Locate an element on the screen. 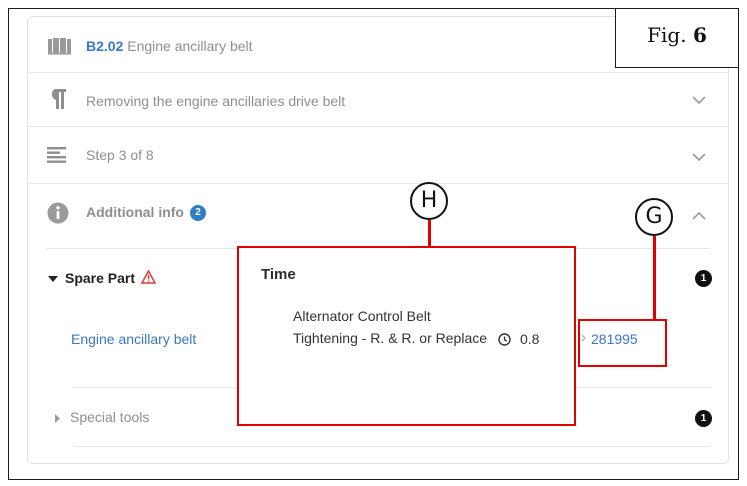  additional-info-title: Additional info 2 is located at coordinates (146, 213).